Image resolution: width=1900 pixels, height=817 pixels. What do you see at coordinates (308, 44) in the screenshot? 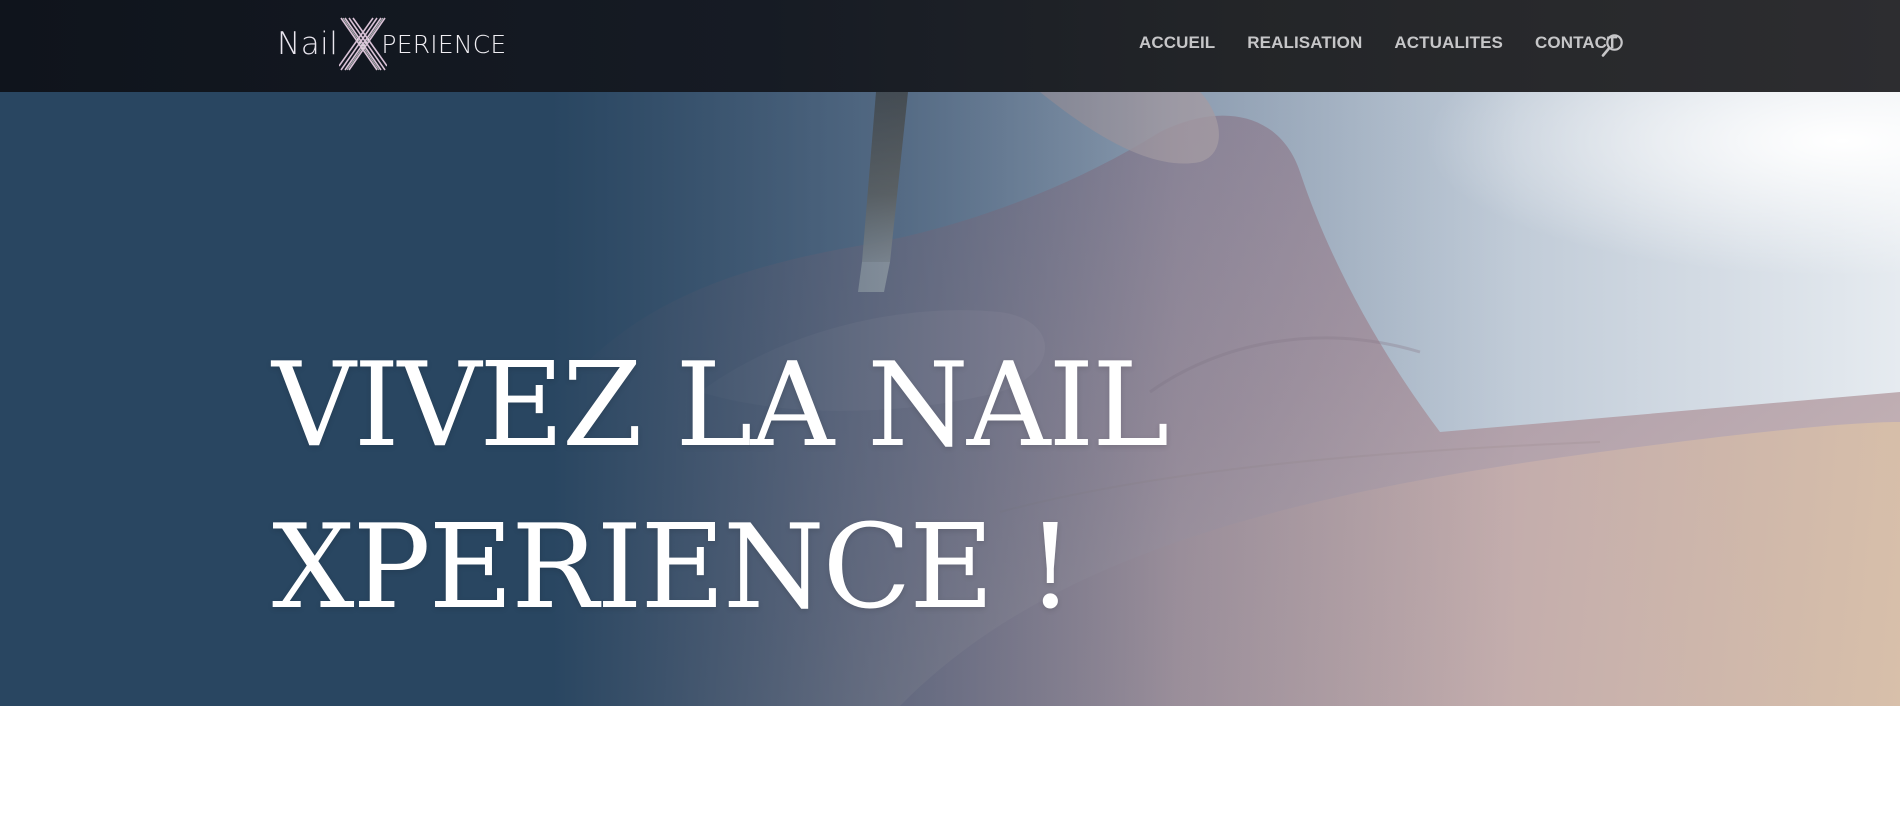
I see `logo-text-nail: Nail` at bounding box center [308, 44].